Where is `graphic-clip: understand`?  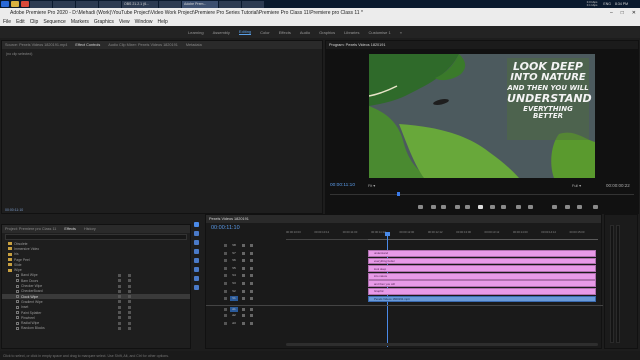
graphic-clip: understand is located at coordinates (482, 253).